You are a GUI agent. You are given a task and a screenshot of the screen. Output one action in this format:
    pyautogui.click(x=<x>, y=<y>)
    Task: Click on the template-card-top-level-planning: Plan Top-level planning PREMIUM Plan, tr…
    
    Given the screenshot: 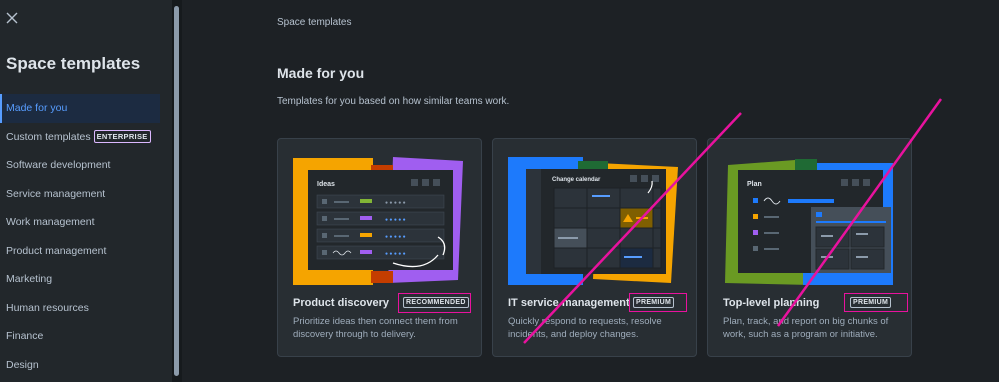 What is the action you would take?
    pyautogui.click(x=809, y=247)
    